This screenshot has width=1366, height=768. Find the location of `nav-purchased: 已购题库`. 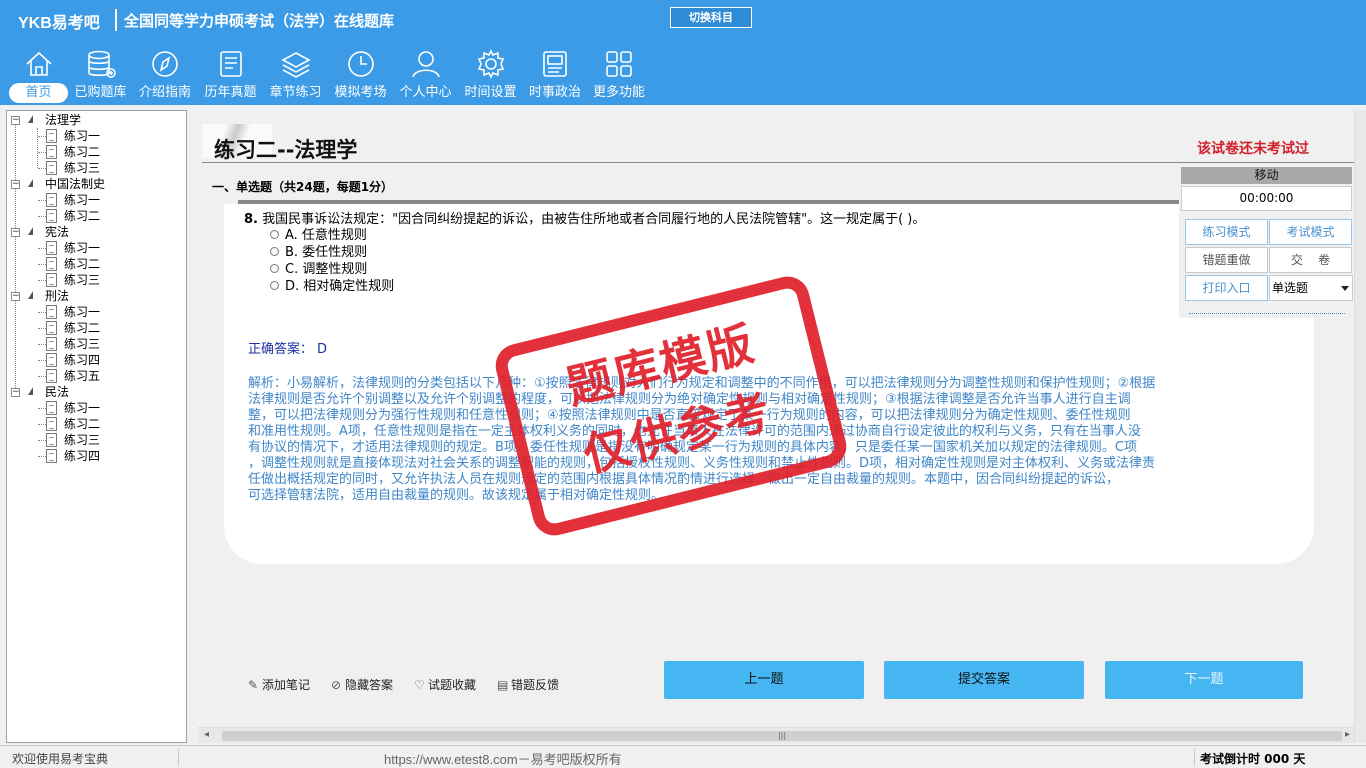

nav-purchased: 已购题库 is located at coordinates (100, 76).